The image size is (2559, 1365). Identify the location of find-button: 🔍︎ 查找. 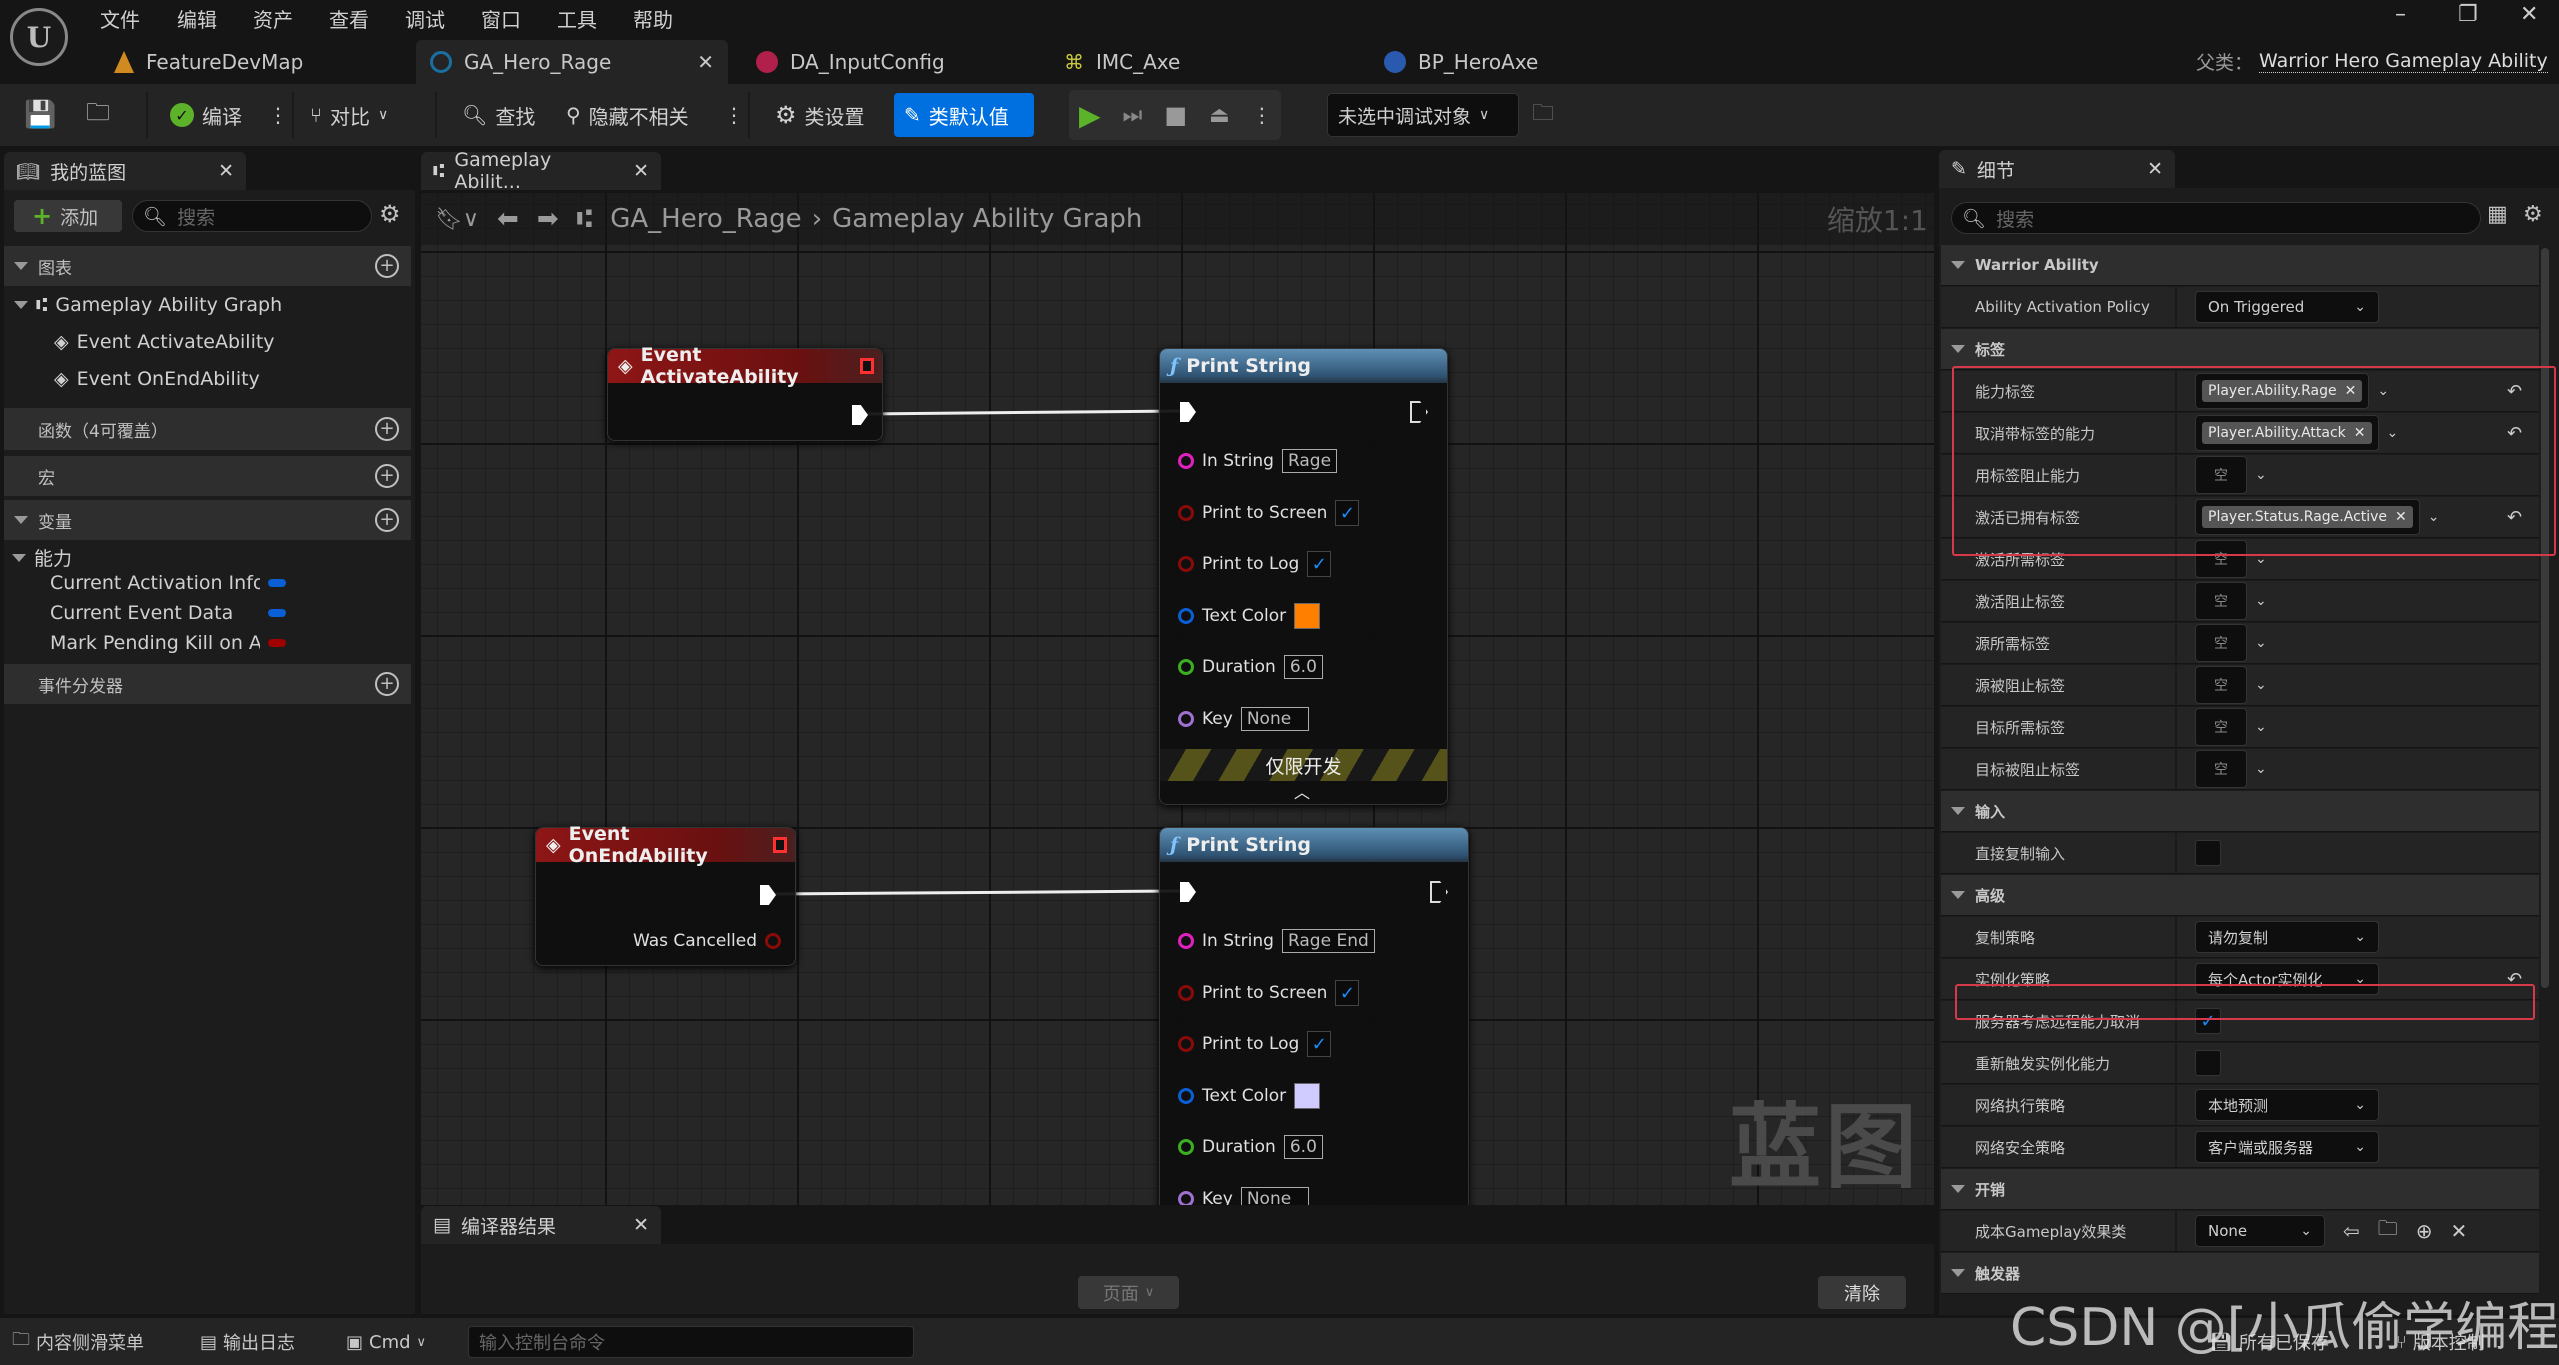
(498, 115).